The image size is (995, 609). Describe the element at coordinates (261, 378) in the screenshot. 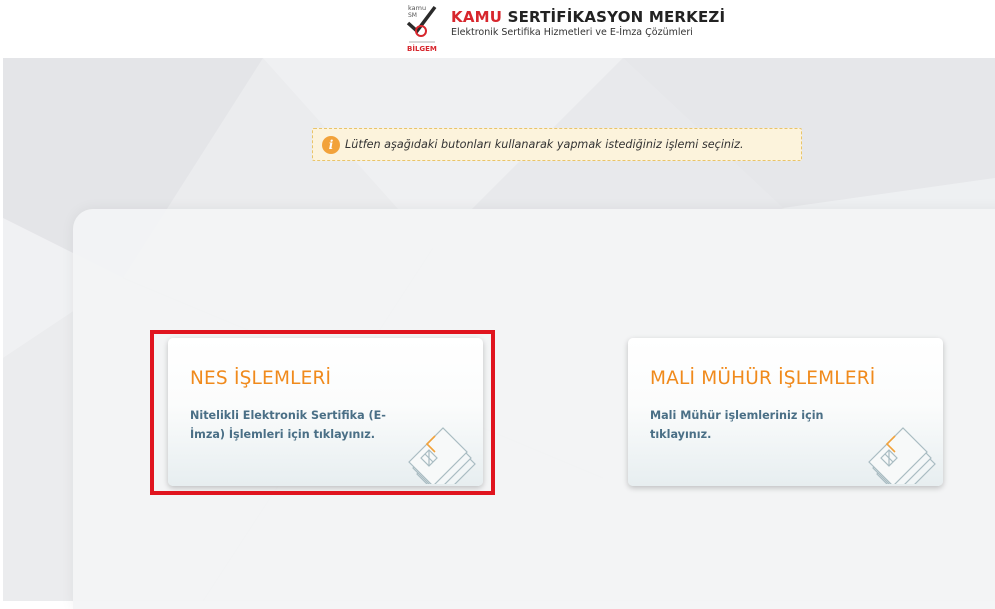

I see `card-title: NES İŞLEMLERİ` at that location.